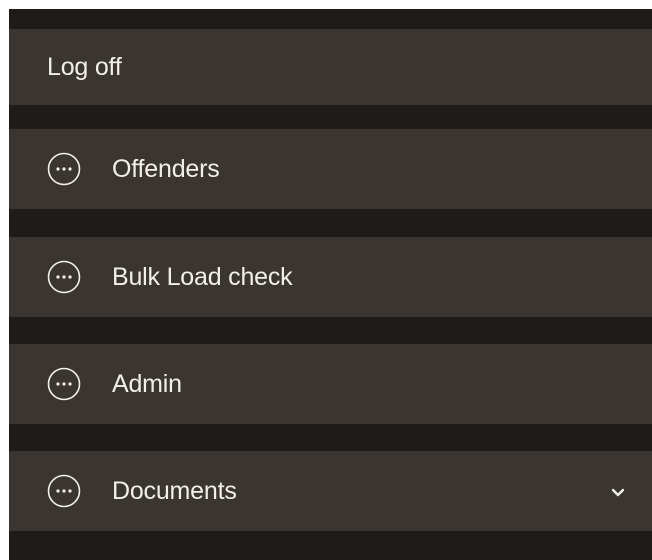 The height and width of the screenshot is (560, 652). What do you see at coordinates (618, 493) in the screenshot?
I see `chevron-down-icon` at bounding box center [618, 493].